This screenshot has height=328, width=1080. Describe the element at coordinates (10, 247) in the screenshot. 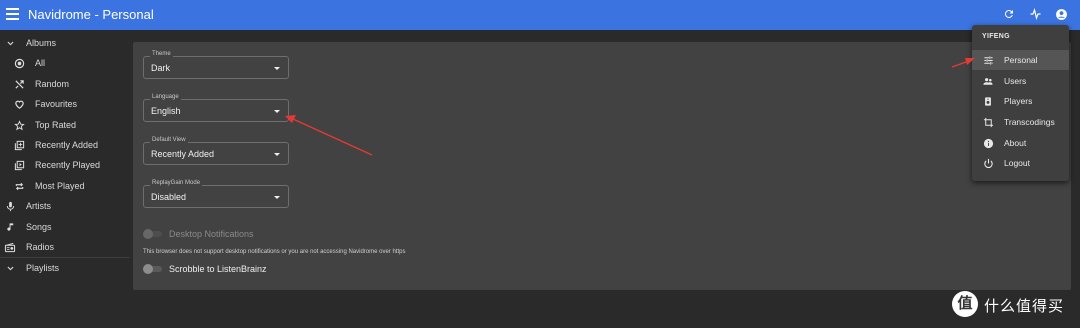

I see `radio-icon` at that location.